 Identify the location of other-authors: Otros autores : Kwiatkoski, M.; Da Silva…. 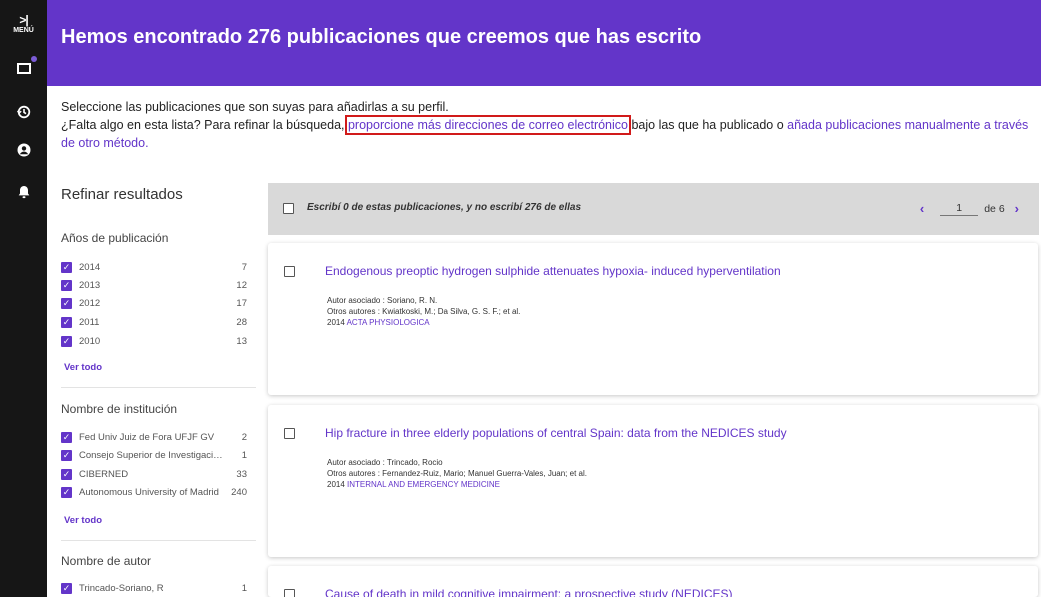
(424, 311).